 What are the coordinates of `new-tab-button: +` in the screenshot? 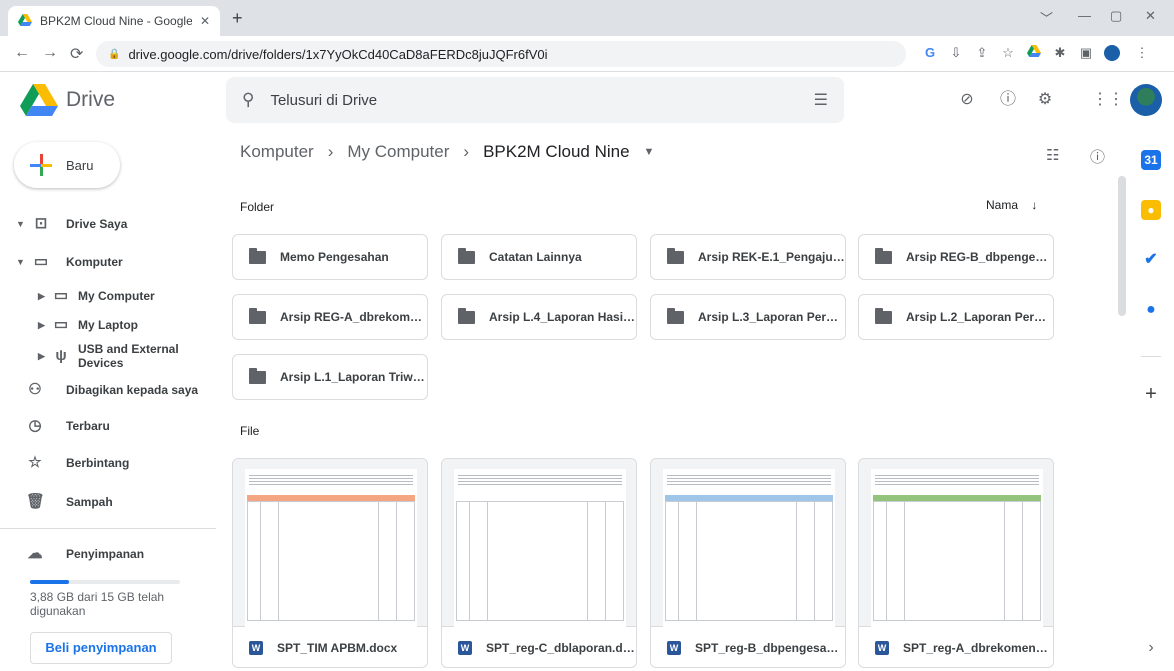 It's located at (237, 18).